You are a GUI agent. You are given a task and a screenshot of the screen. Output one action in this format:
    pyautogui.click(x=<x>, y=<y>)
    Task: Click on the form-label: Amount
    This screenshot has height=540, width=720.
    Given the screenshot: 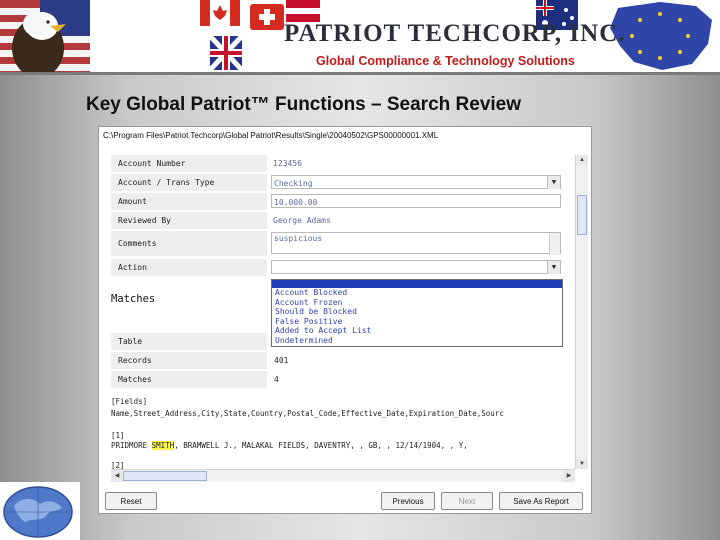 What is the action you would take?
    pyautogui.click(x=189, y=202)
    